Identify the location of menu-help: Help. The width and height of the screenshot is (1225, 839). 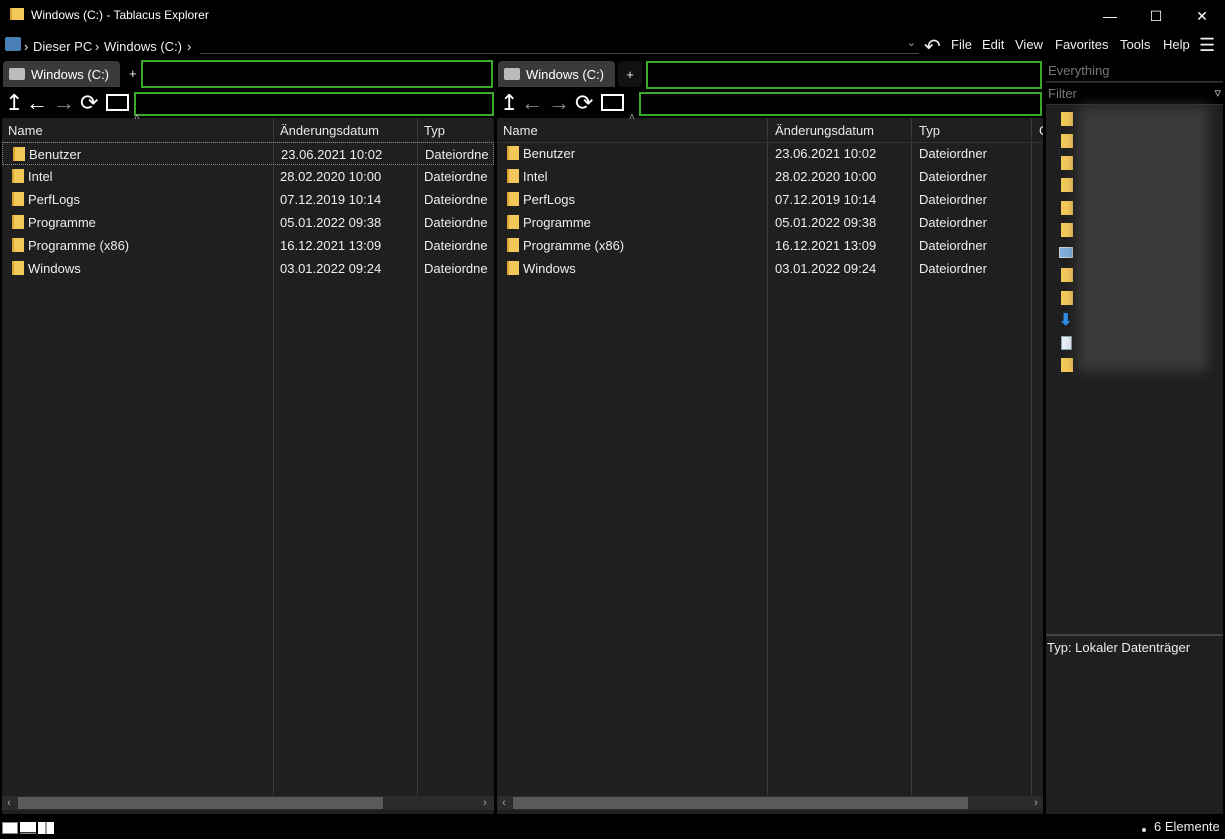
(1176, 44).